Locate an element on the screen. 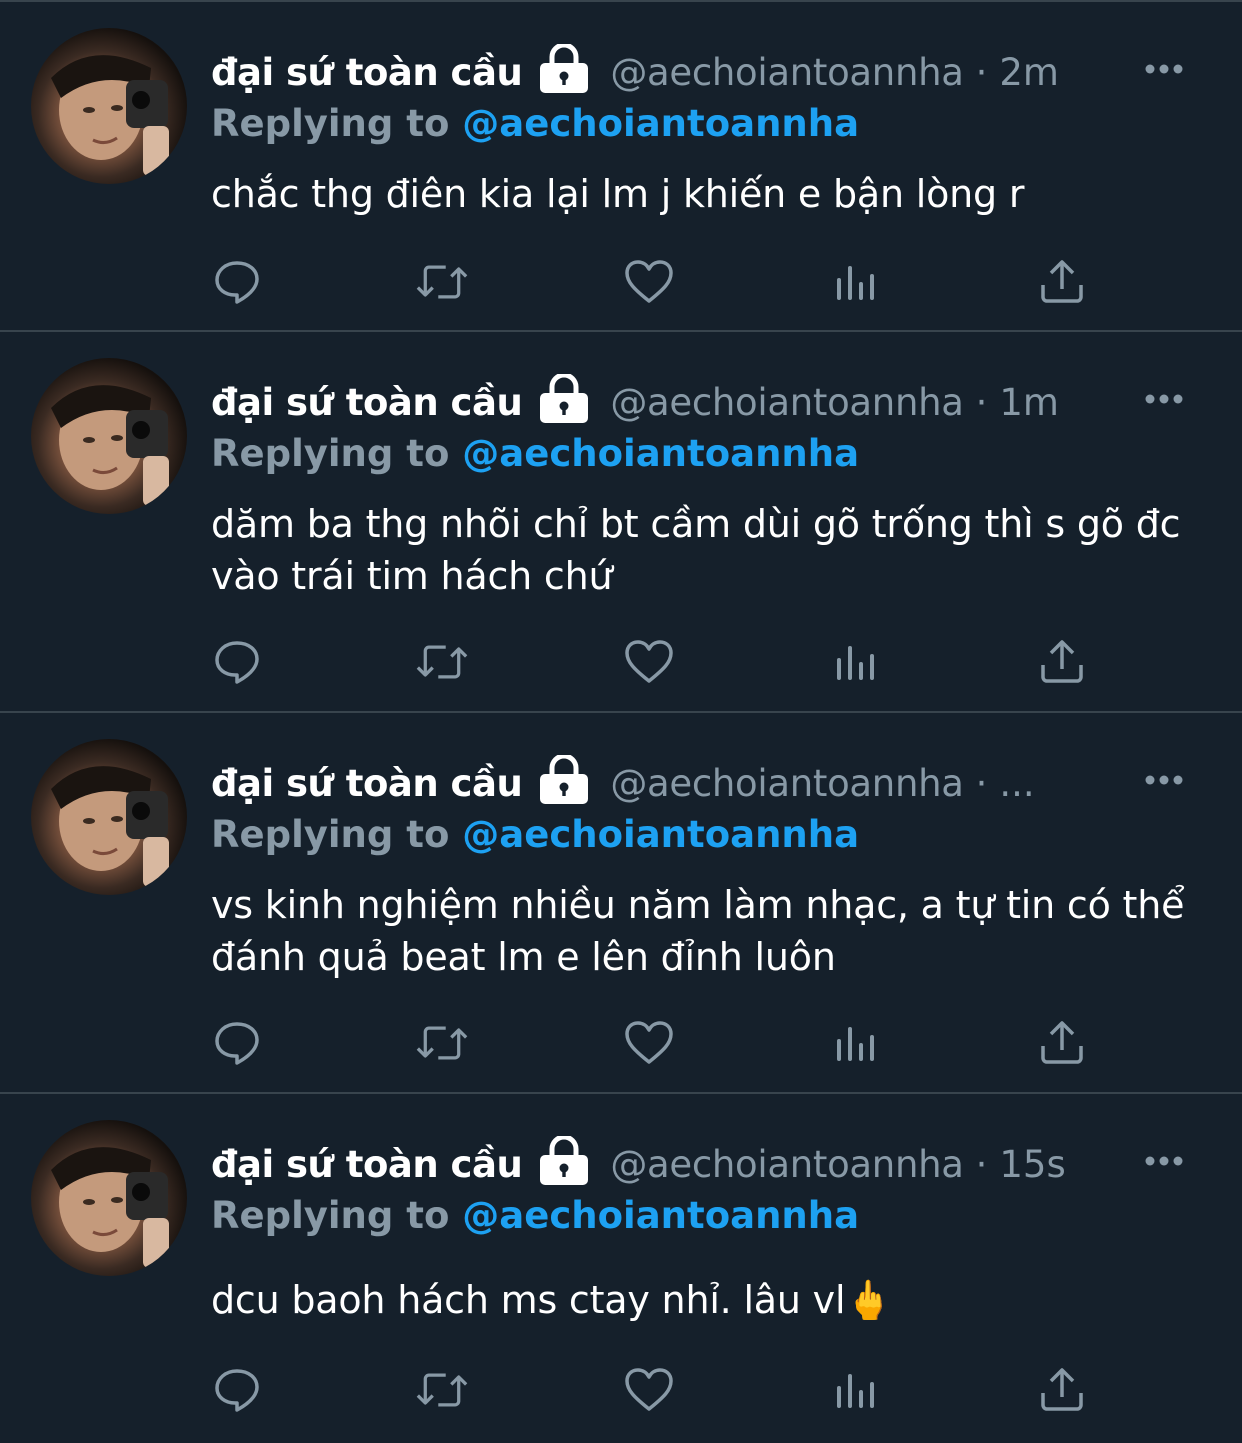 The width and height of the screenshot is (1242, 1443). tweet-header: đại sứ toàn cầu @aechoiantoannha · 1m is located at coordinates (683, 402).